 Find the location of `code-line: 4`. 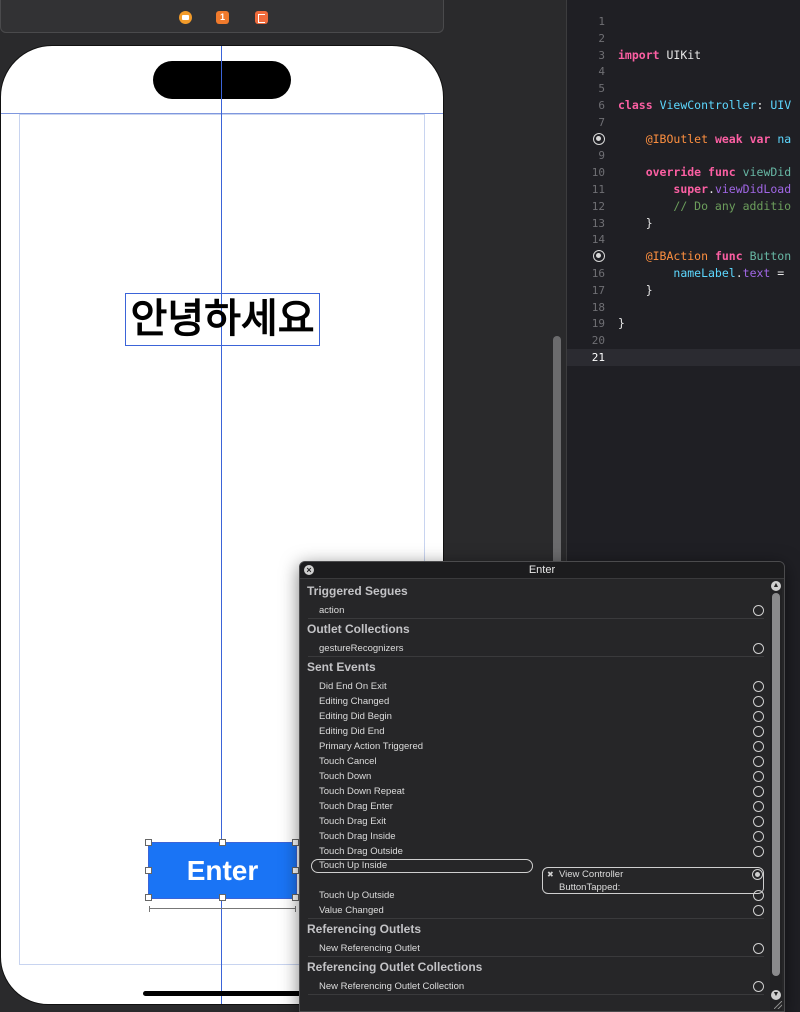

code-line: 4 is located at coordinates (683, 71).